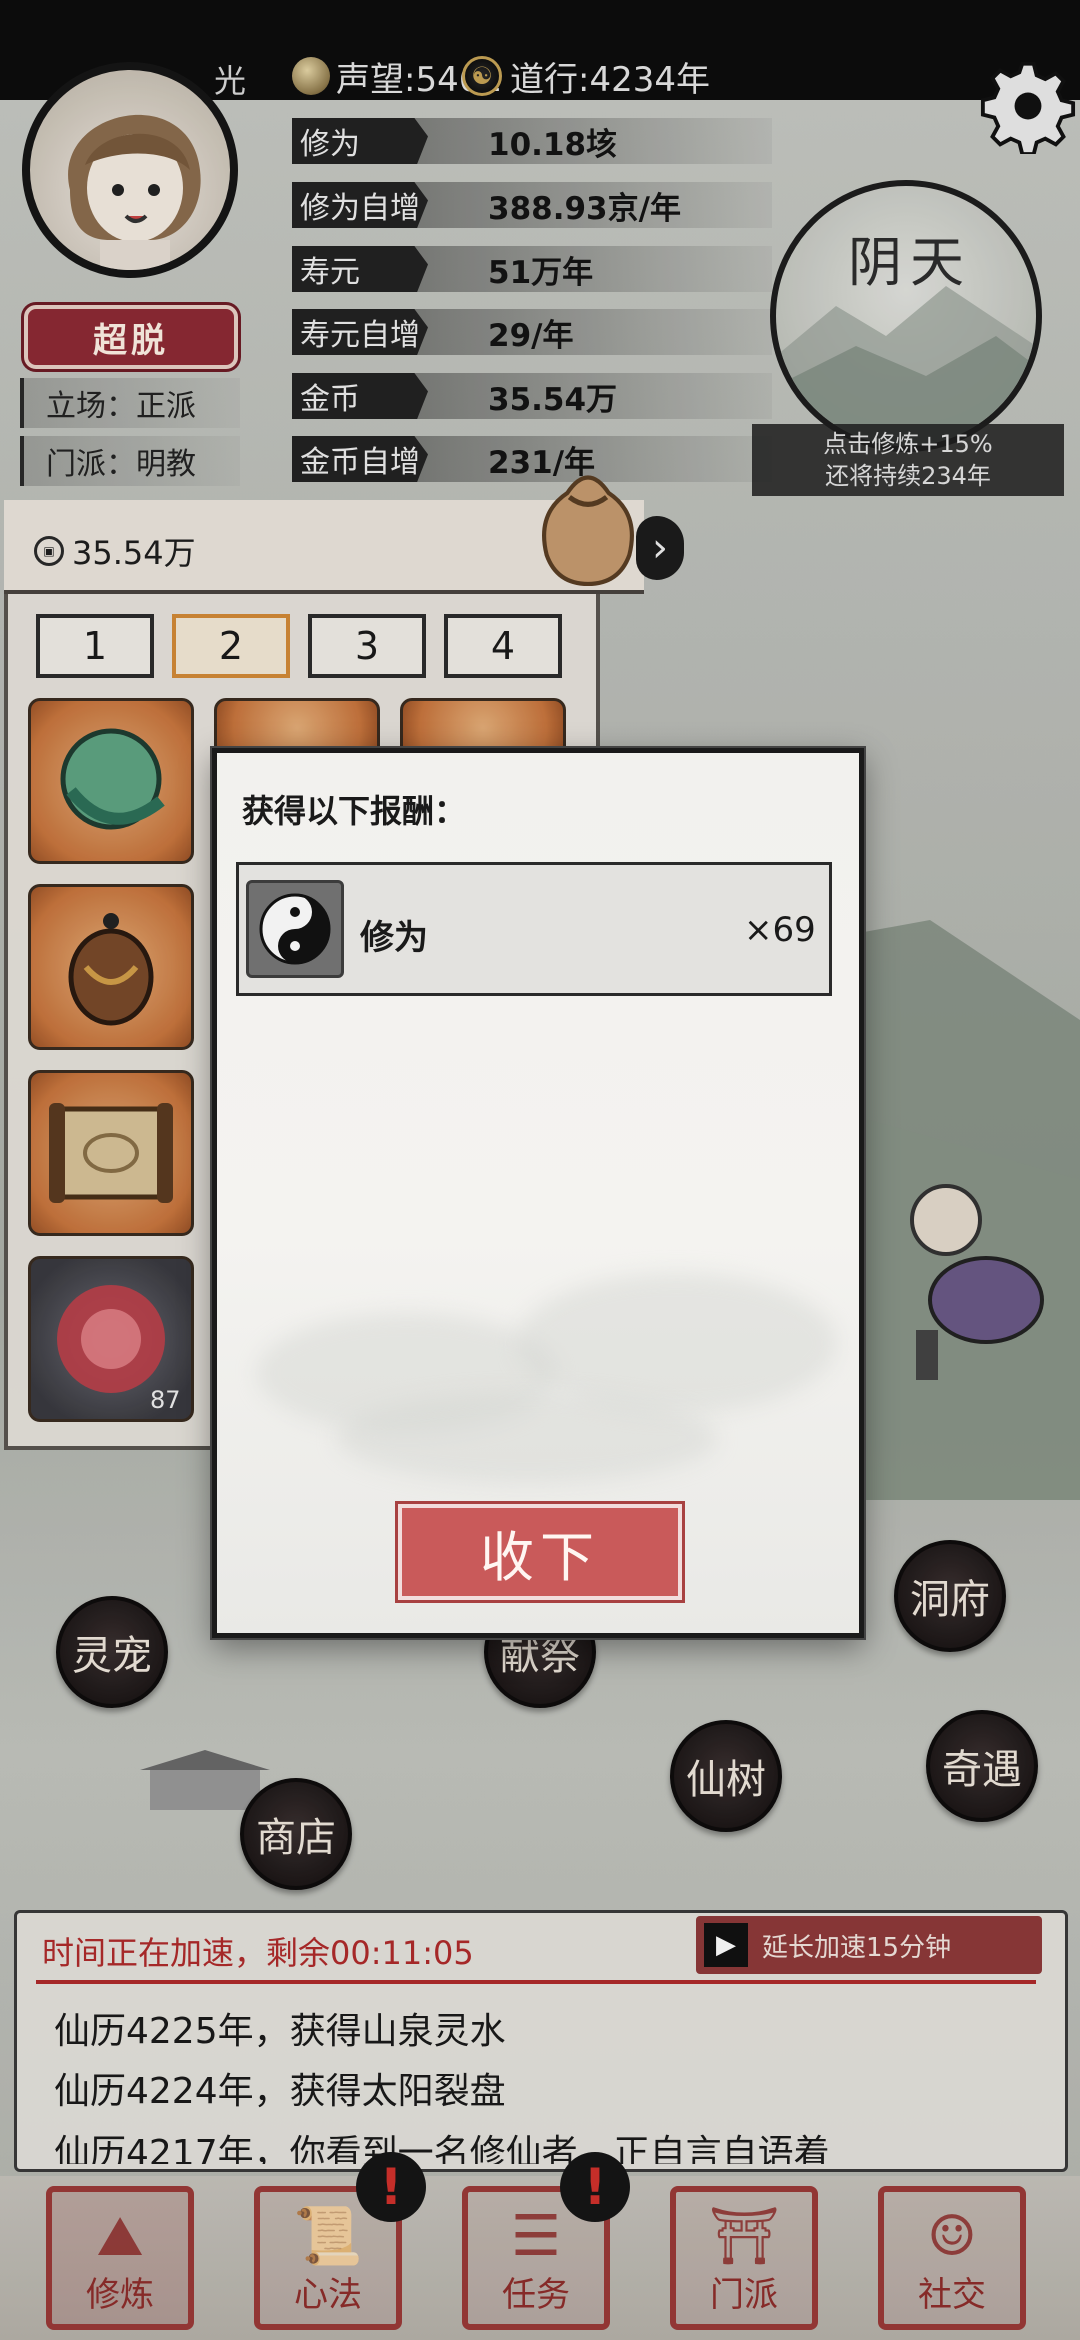 The image size is (1080, 2340). I want to click on taiji-reward-icon, so click(295, 929).